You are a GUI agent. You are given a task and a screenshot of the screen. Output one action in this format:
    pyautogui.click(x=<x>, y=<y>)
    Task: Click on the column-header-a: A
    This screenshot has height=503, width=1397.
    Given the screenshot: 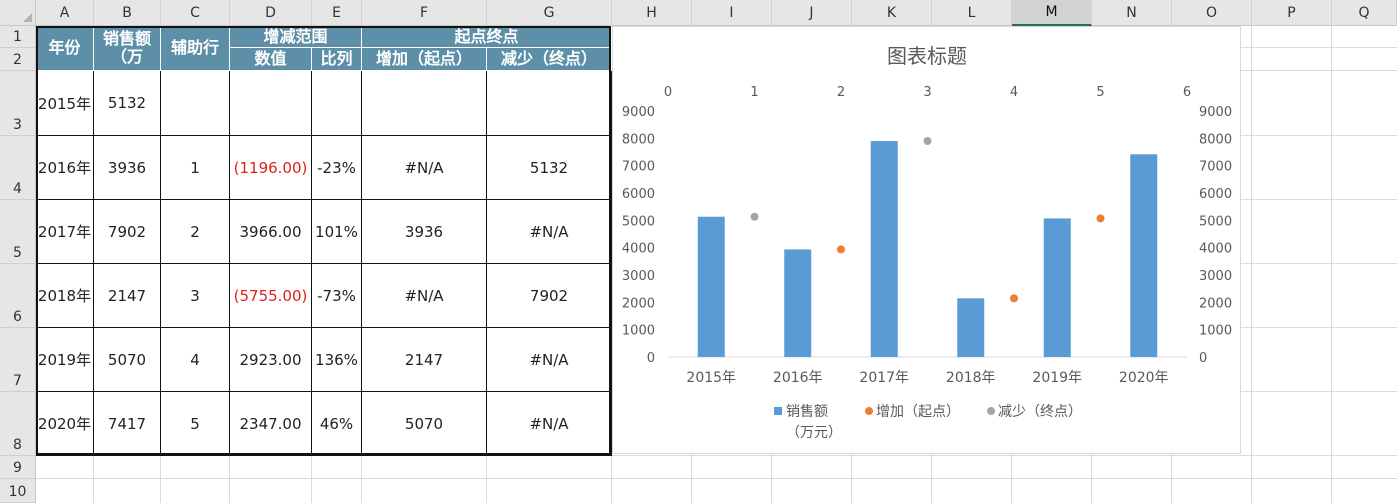 What is the action you would take?
    pyautogui.click(x=65, y=13)
    